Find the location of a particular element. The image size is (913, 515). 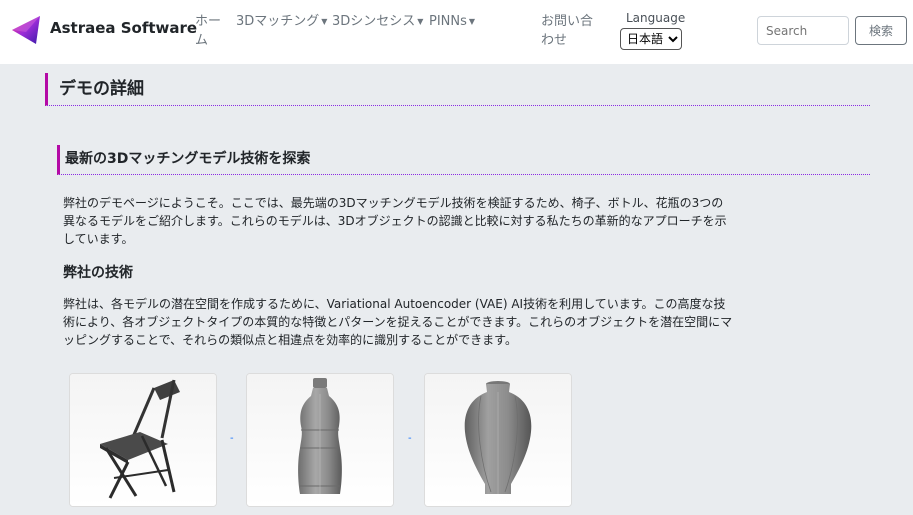

nav-pinns-label: PINNs is located at coordinates (448, 21).